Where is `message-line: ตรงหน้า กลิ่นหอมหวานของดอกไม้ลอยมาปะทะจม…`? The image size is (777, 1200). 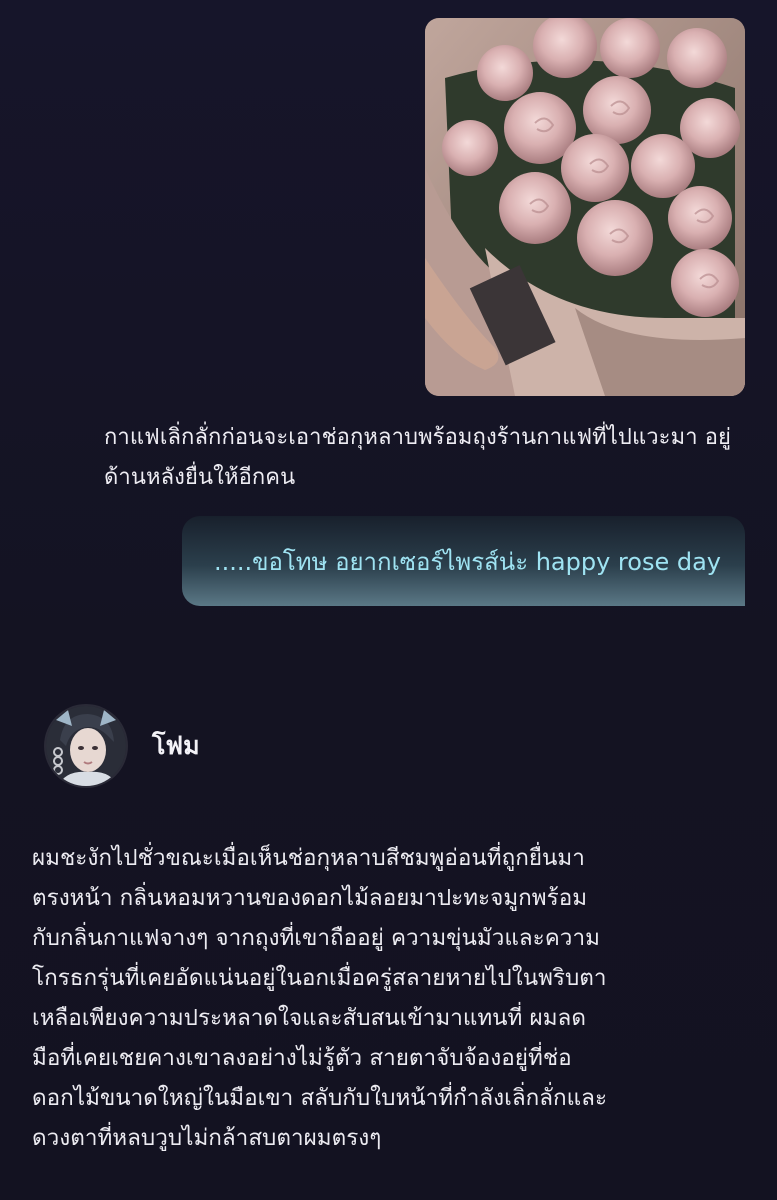
message-line: ตรงหน้า กลิ่นหอมหวานของดอกไม้ลอยมาปะทะจม… is located at coordinates (310, 898).